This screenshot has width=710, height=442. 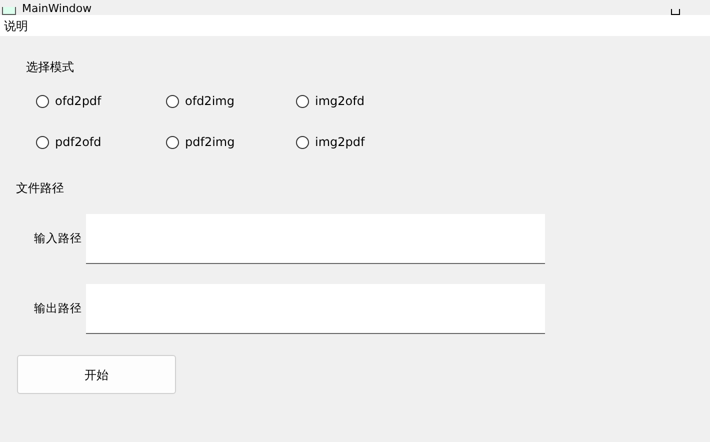 What do you see at coordinates (58, 239) in the screenshot?
I see `field-label: 输入路径` at bounding box center [58, 239].